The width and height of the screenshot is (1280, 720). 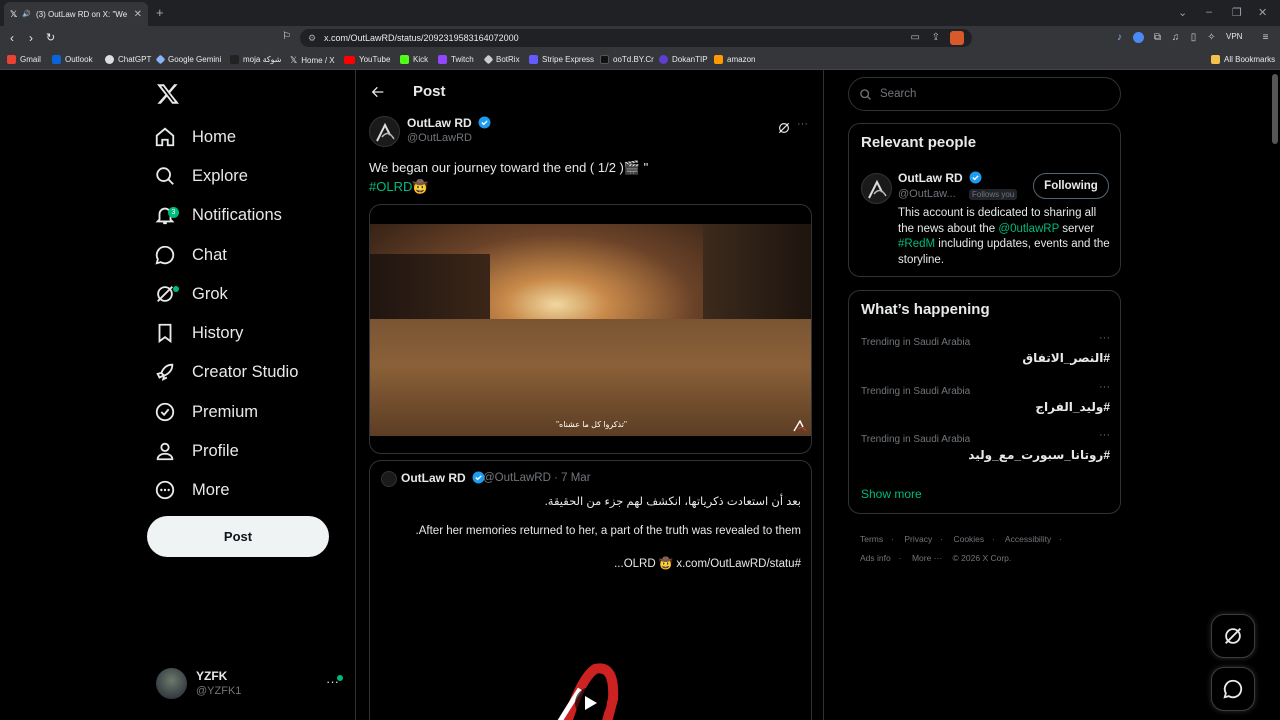 What do you see at coordinates (900, 558) in the screenshot?
I see `footer-sep: ·` at bounding box center [900, 558].